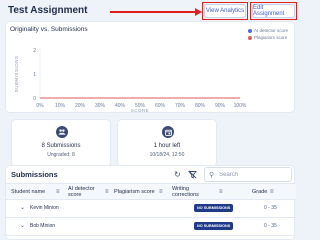 The height and width of the screenshot is (240, 320). Describe the element at coordinates (160, 106) in the screenshot. I see `x-tick-label: 60%` at that location.